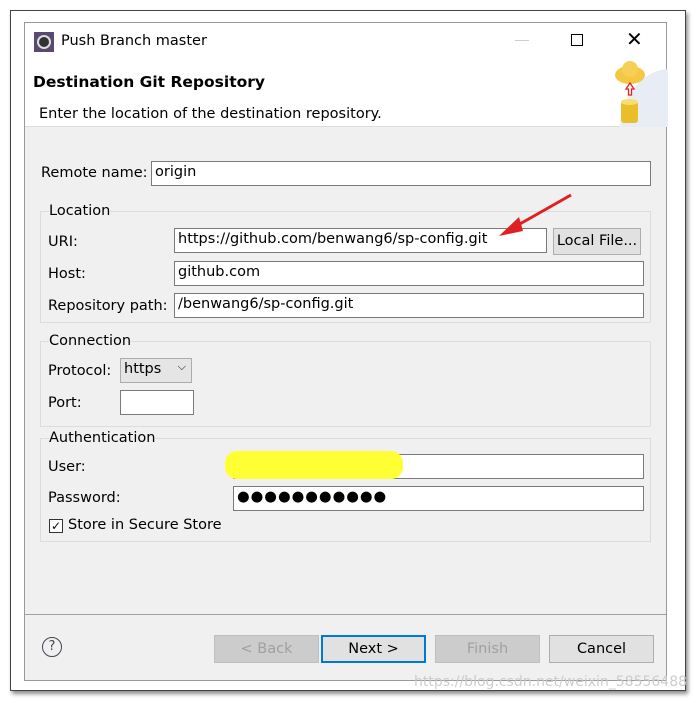 This screenshot has width=696, height=703. What do you see at coordinates (409, 305) in the screenshot?
I see `repository-path-input: /benwang6/sp-config.git` at bounding box center [409, 305].